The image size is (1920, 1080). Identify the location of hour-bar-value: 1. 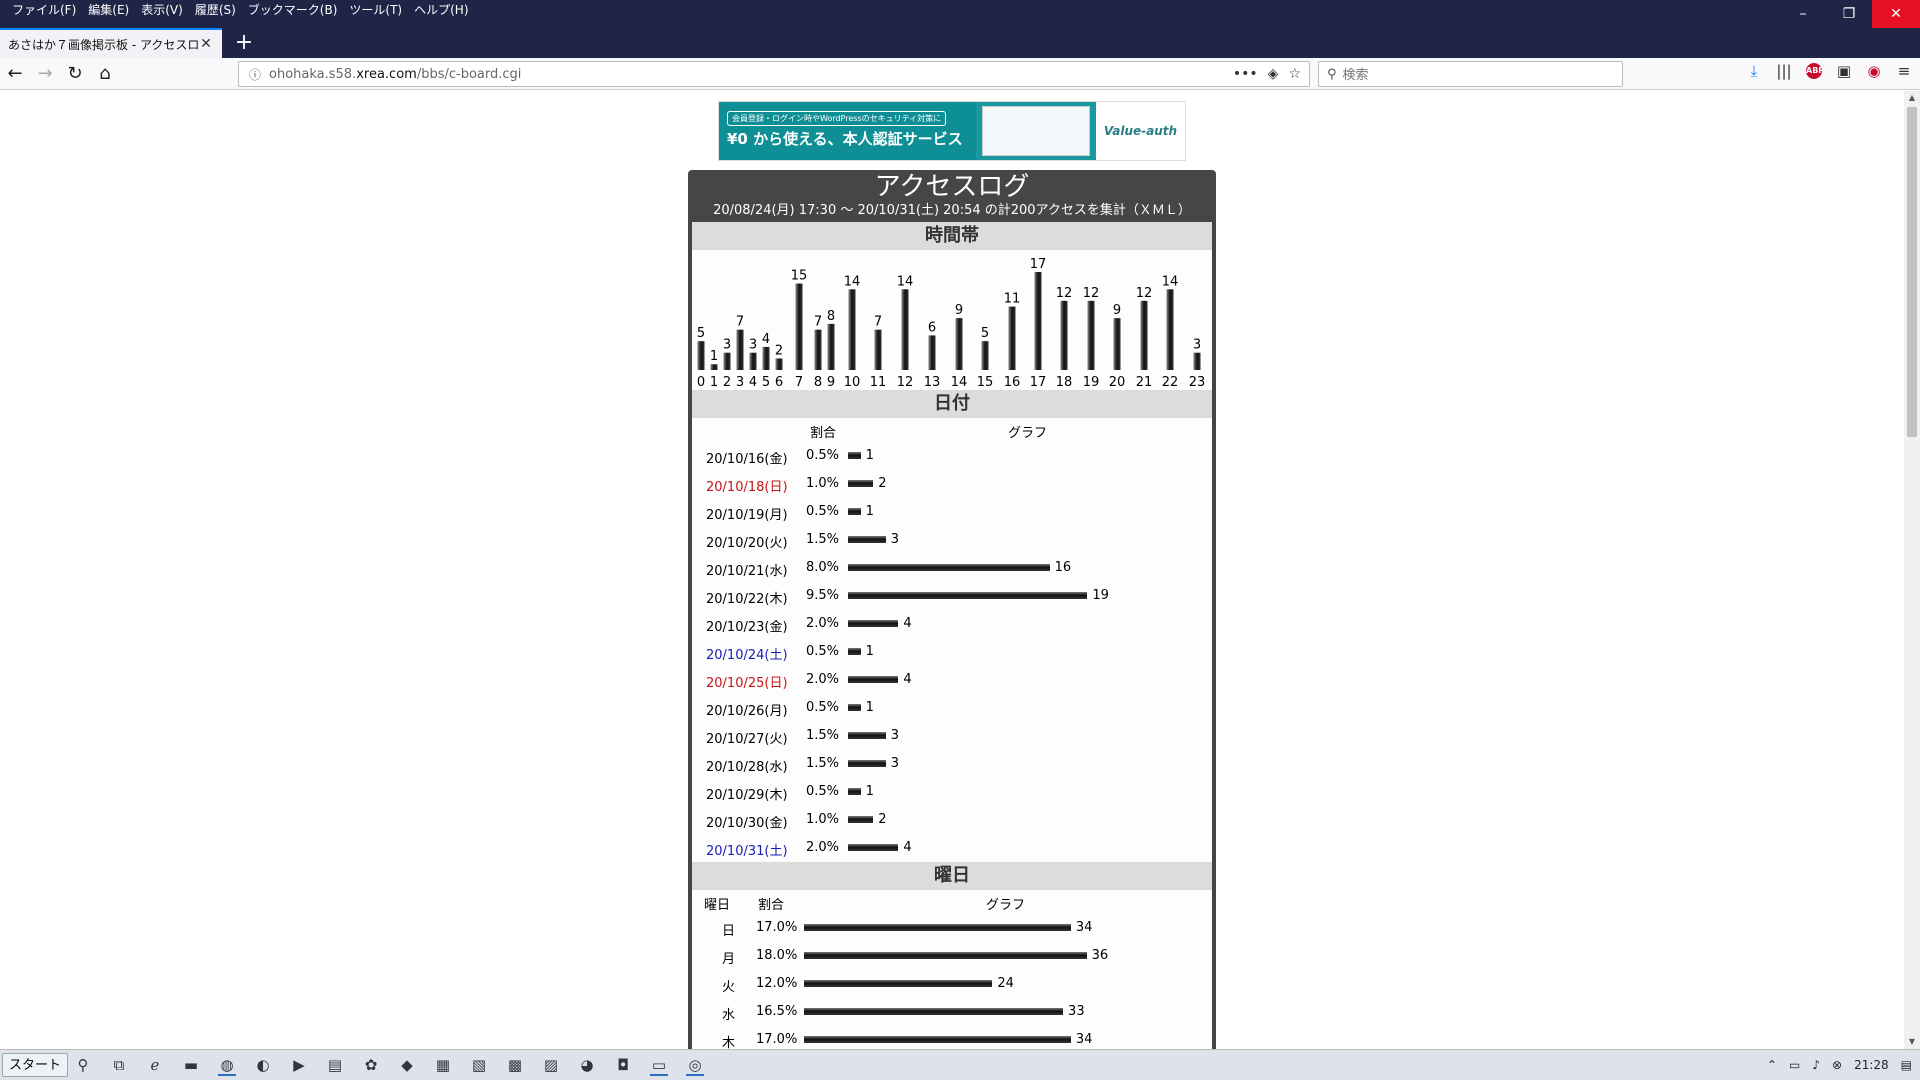
(714, 356).